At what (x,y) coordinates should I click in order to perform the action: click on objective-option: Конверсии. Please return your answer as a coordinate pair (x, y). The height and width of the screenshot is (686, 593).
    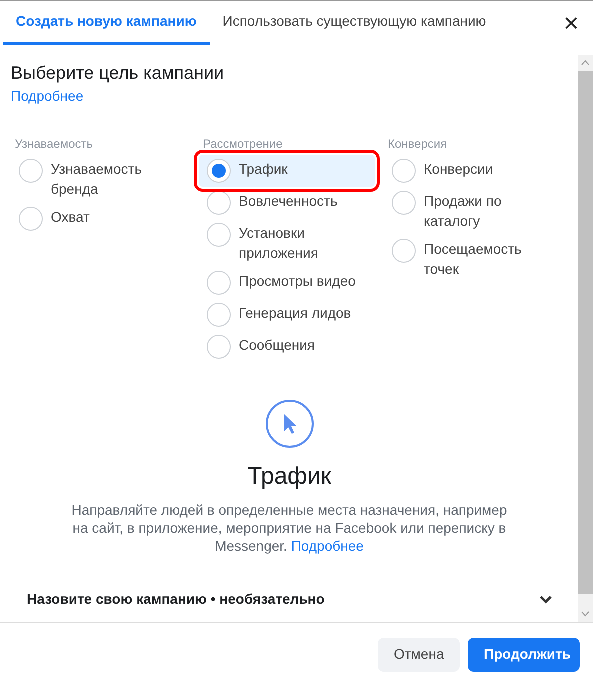
    Looking at the image, I should click on (472, 170).